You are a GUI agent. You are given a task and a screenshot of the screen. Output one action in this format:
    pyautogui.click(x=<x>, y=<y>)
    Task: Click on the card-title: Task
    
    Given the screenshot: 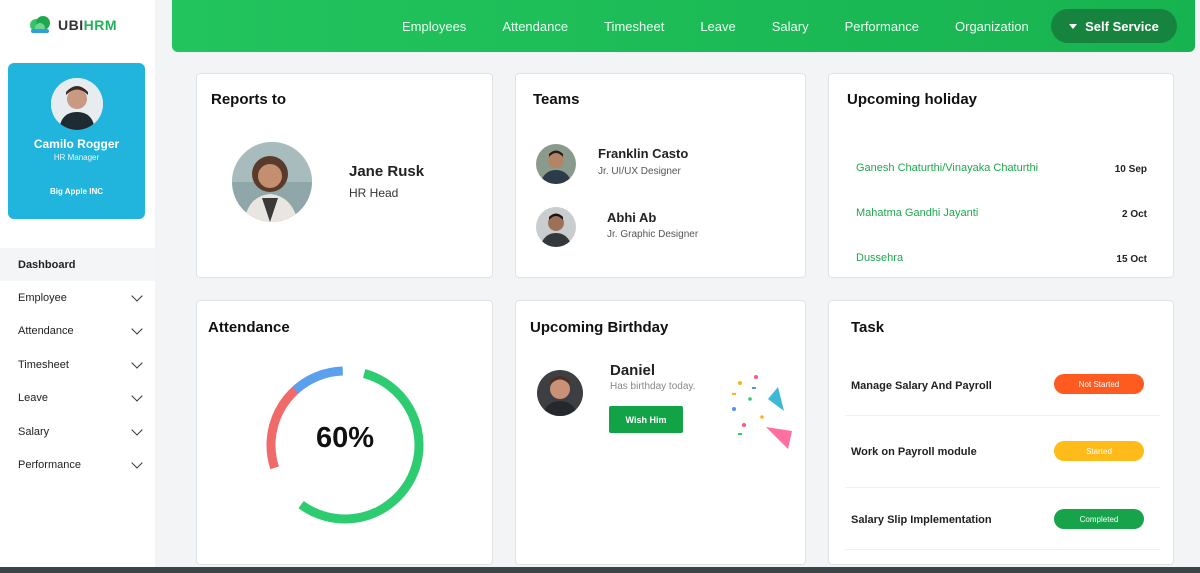 What is the action you would take?
    pyautogui.click(x=868, y=327)
    